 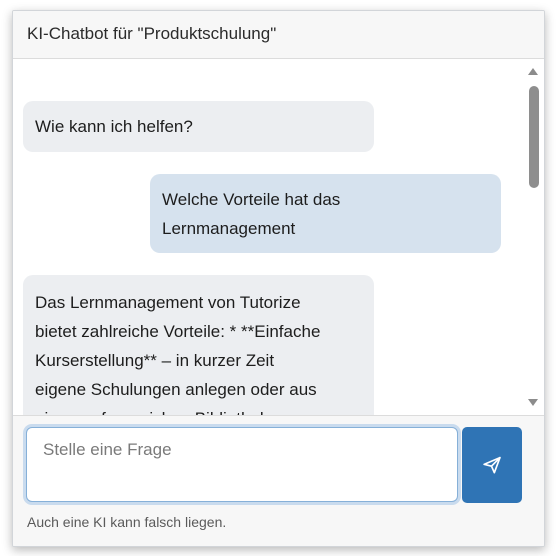 I want to click on question-input, so click(x=242, y=464).